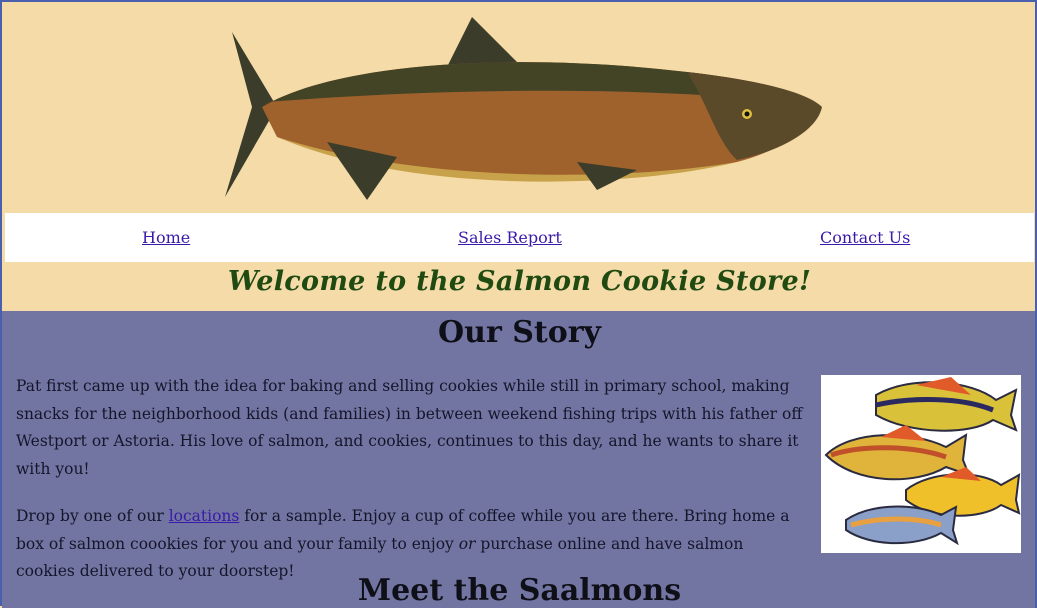 The height and width of the screenshot is (608, 1037). What do you see at coordinates (519, 590) in the screenshot?
I see `meet-the-saalmons-heading: Meet the Saalmons` at bounding box center [519, 590].